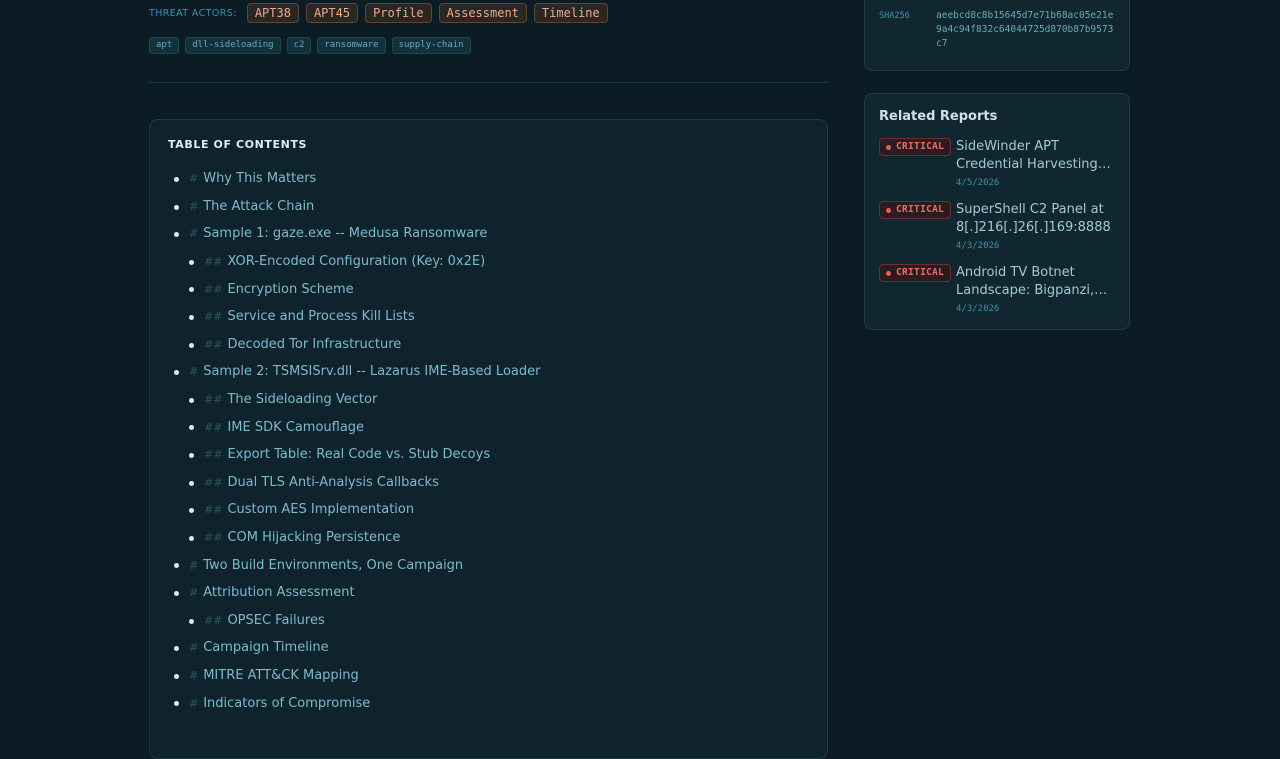  I want to click on threat-actor-pill: Profile, so click(398, 13).